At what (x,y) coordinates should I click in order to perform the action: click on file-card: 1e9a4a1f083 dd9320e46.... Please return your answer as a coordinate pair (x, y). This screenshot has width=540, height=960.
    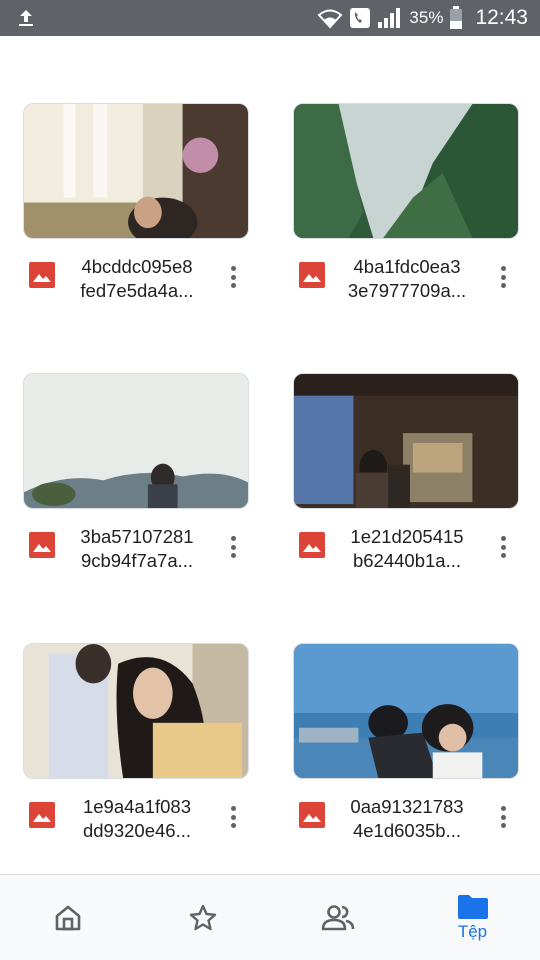
    Looking at the image, I should click on (136, 743).